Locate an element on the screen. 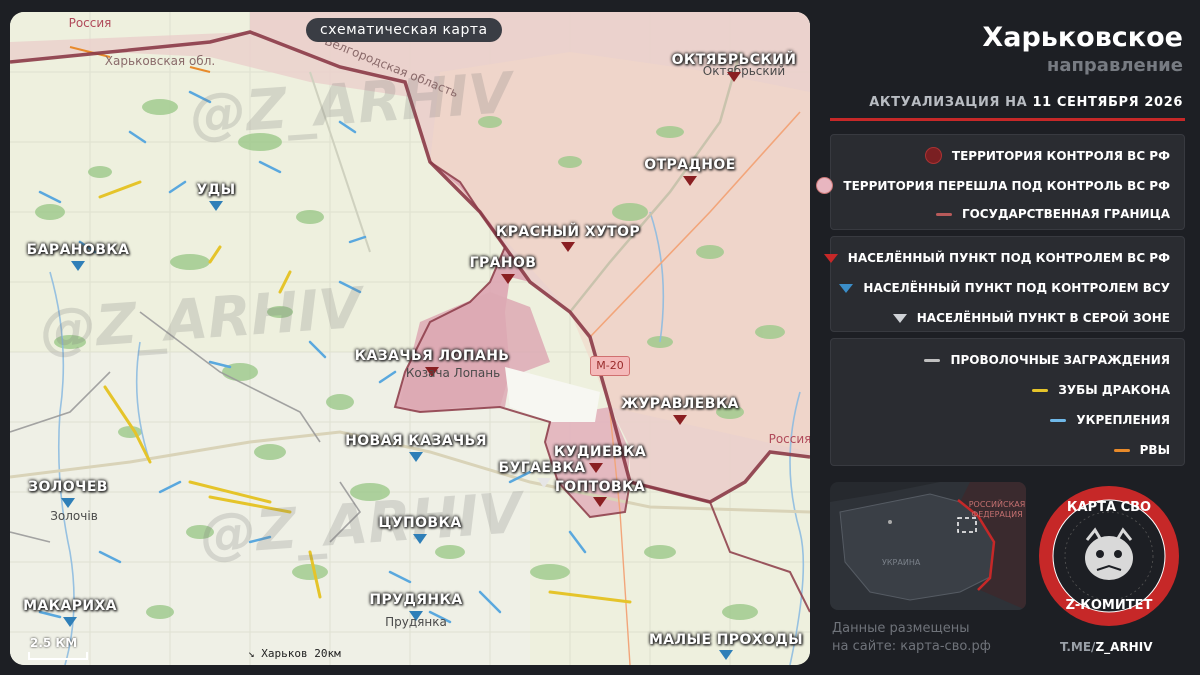  legend-item: НАСЕЛЁННЫЙ ПУНКТ В СЕРОЙ ЗОНЕ is located at coordinates (1031, 318).